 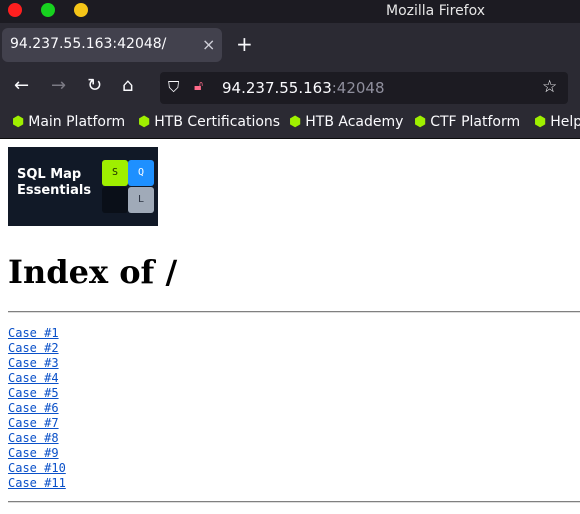 I want to click on case-link: Case #9, so click(x=37, y=453).